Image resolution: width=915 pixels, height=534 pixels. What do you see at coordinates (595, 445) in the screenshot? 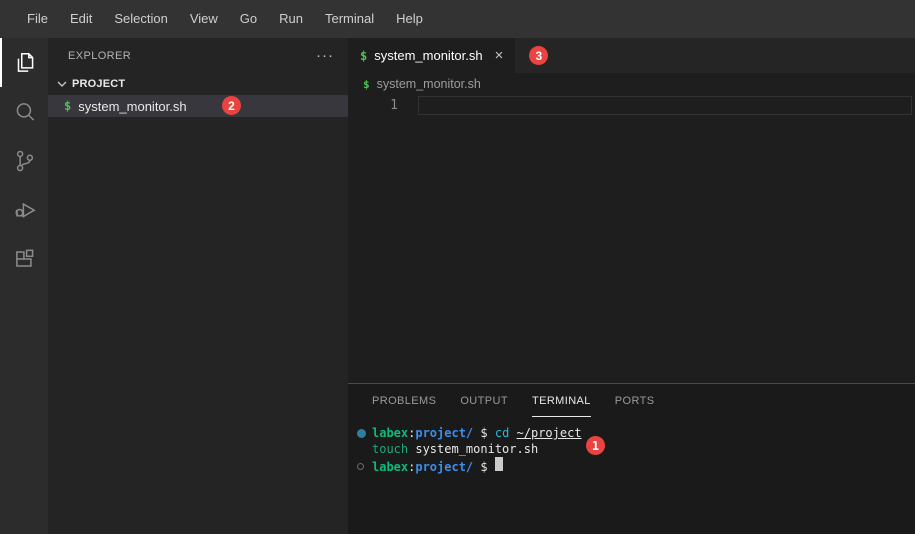
I see `step-badge-1: 1` at bounding box center [595, 445].